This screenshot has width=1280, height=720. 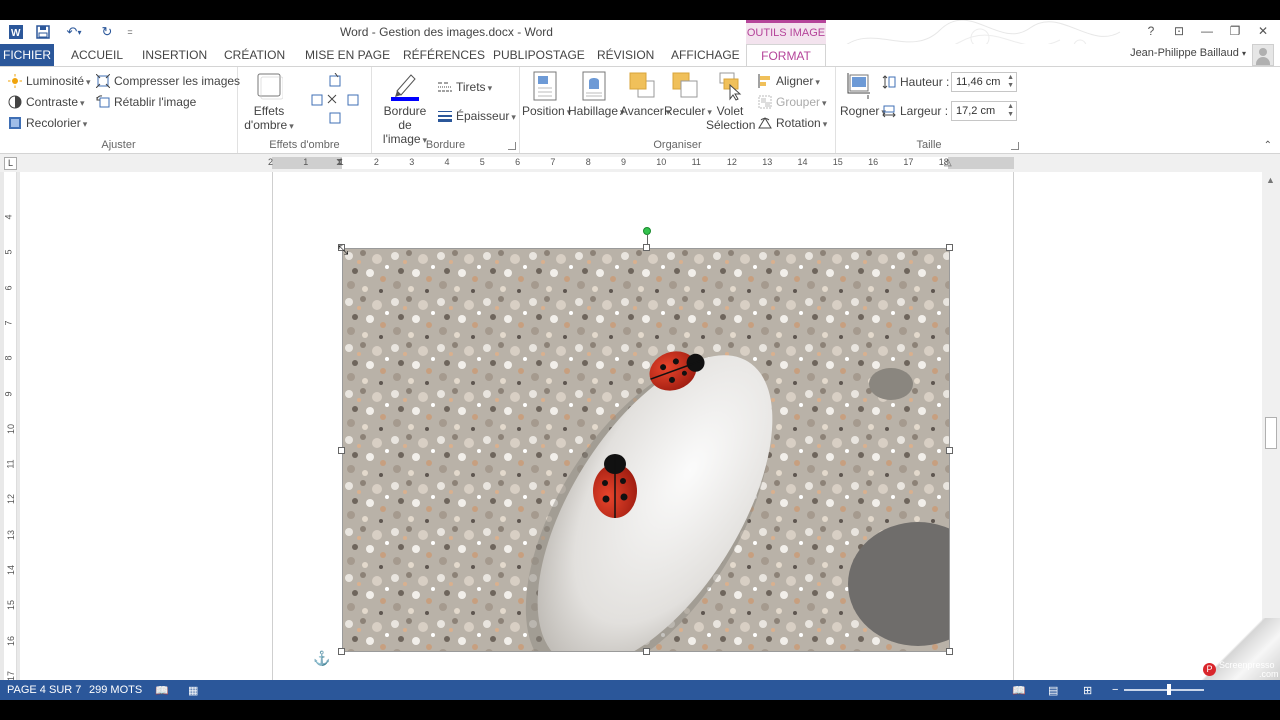 What do you see at coordinates (1235, 31) in the screenshot?
I see `restore-icon: ❐` at bounding box center [1235, 31].